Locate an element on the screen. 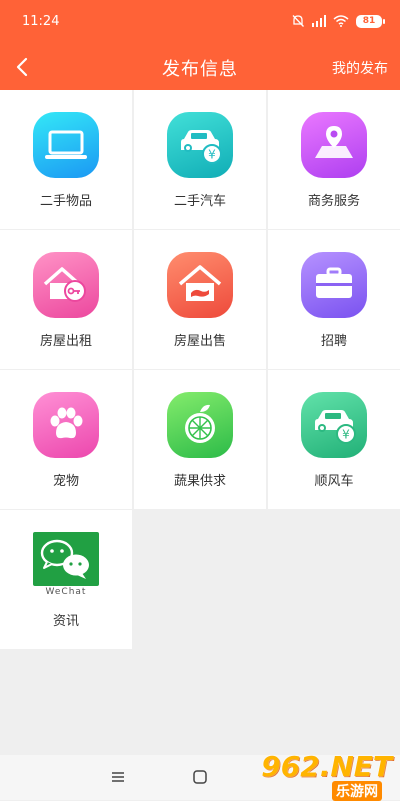  category-item-house-rent: 房屋出租 is located at coordinates (66, 299).